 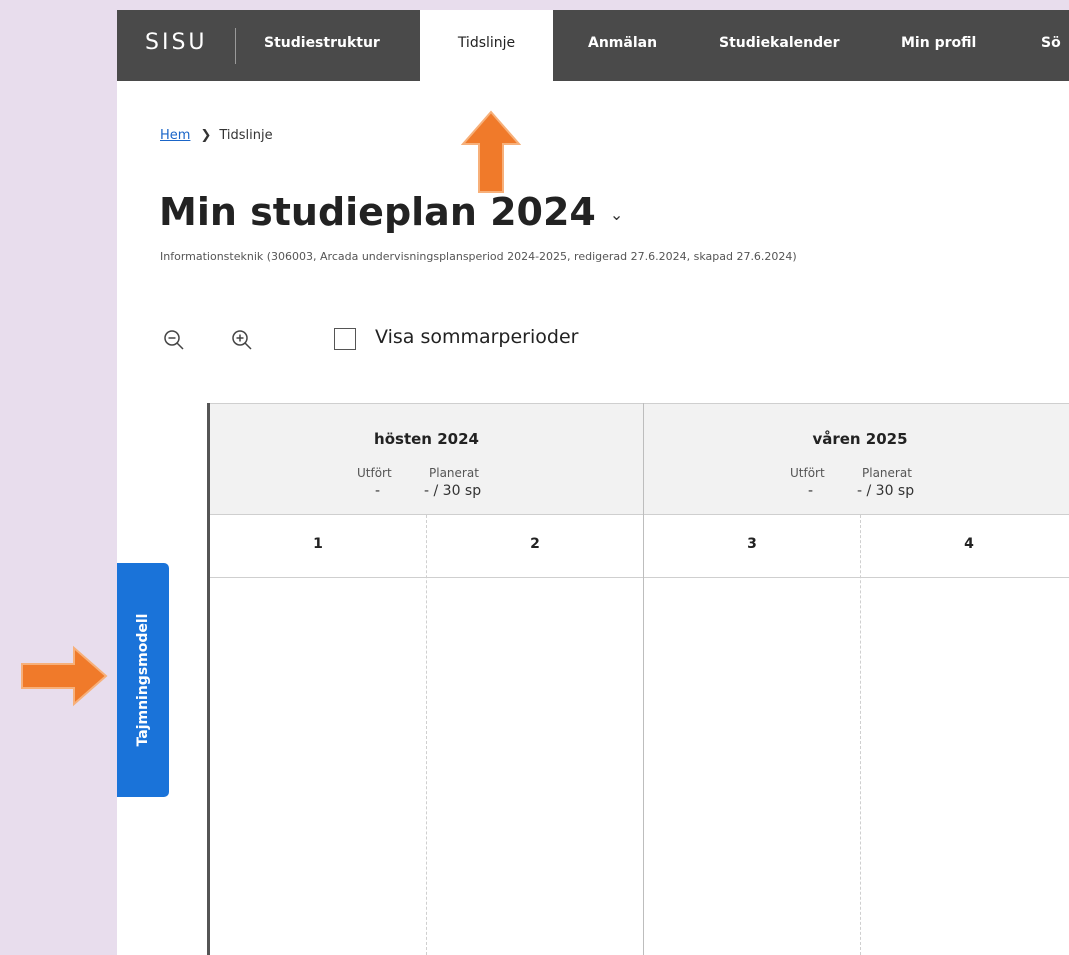 I want to click on timing-model-tab: Tajmningsmodell, so click(x=143, y=680).